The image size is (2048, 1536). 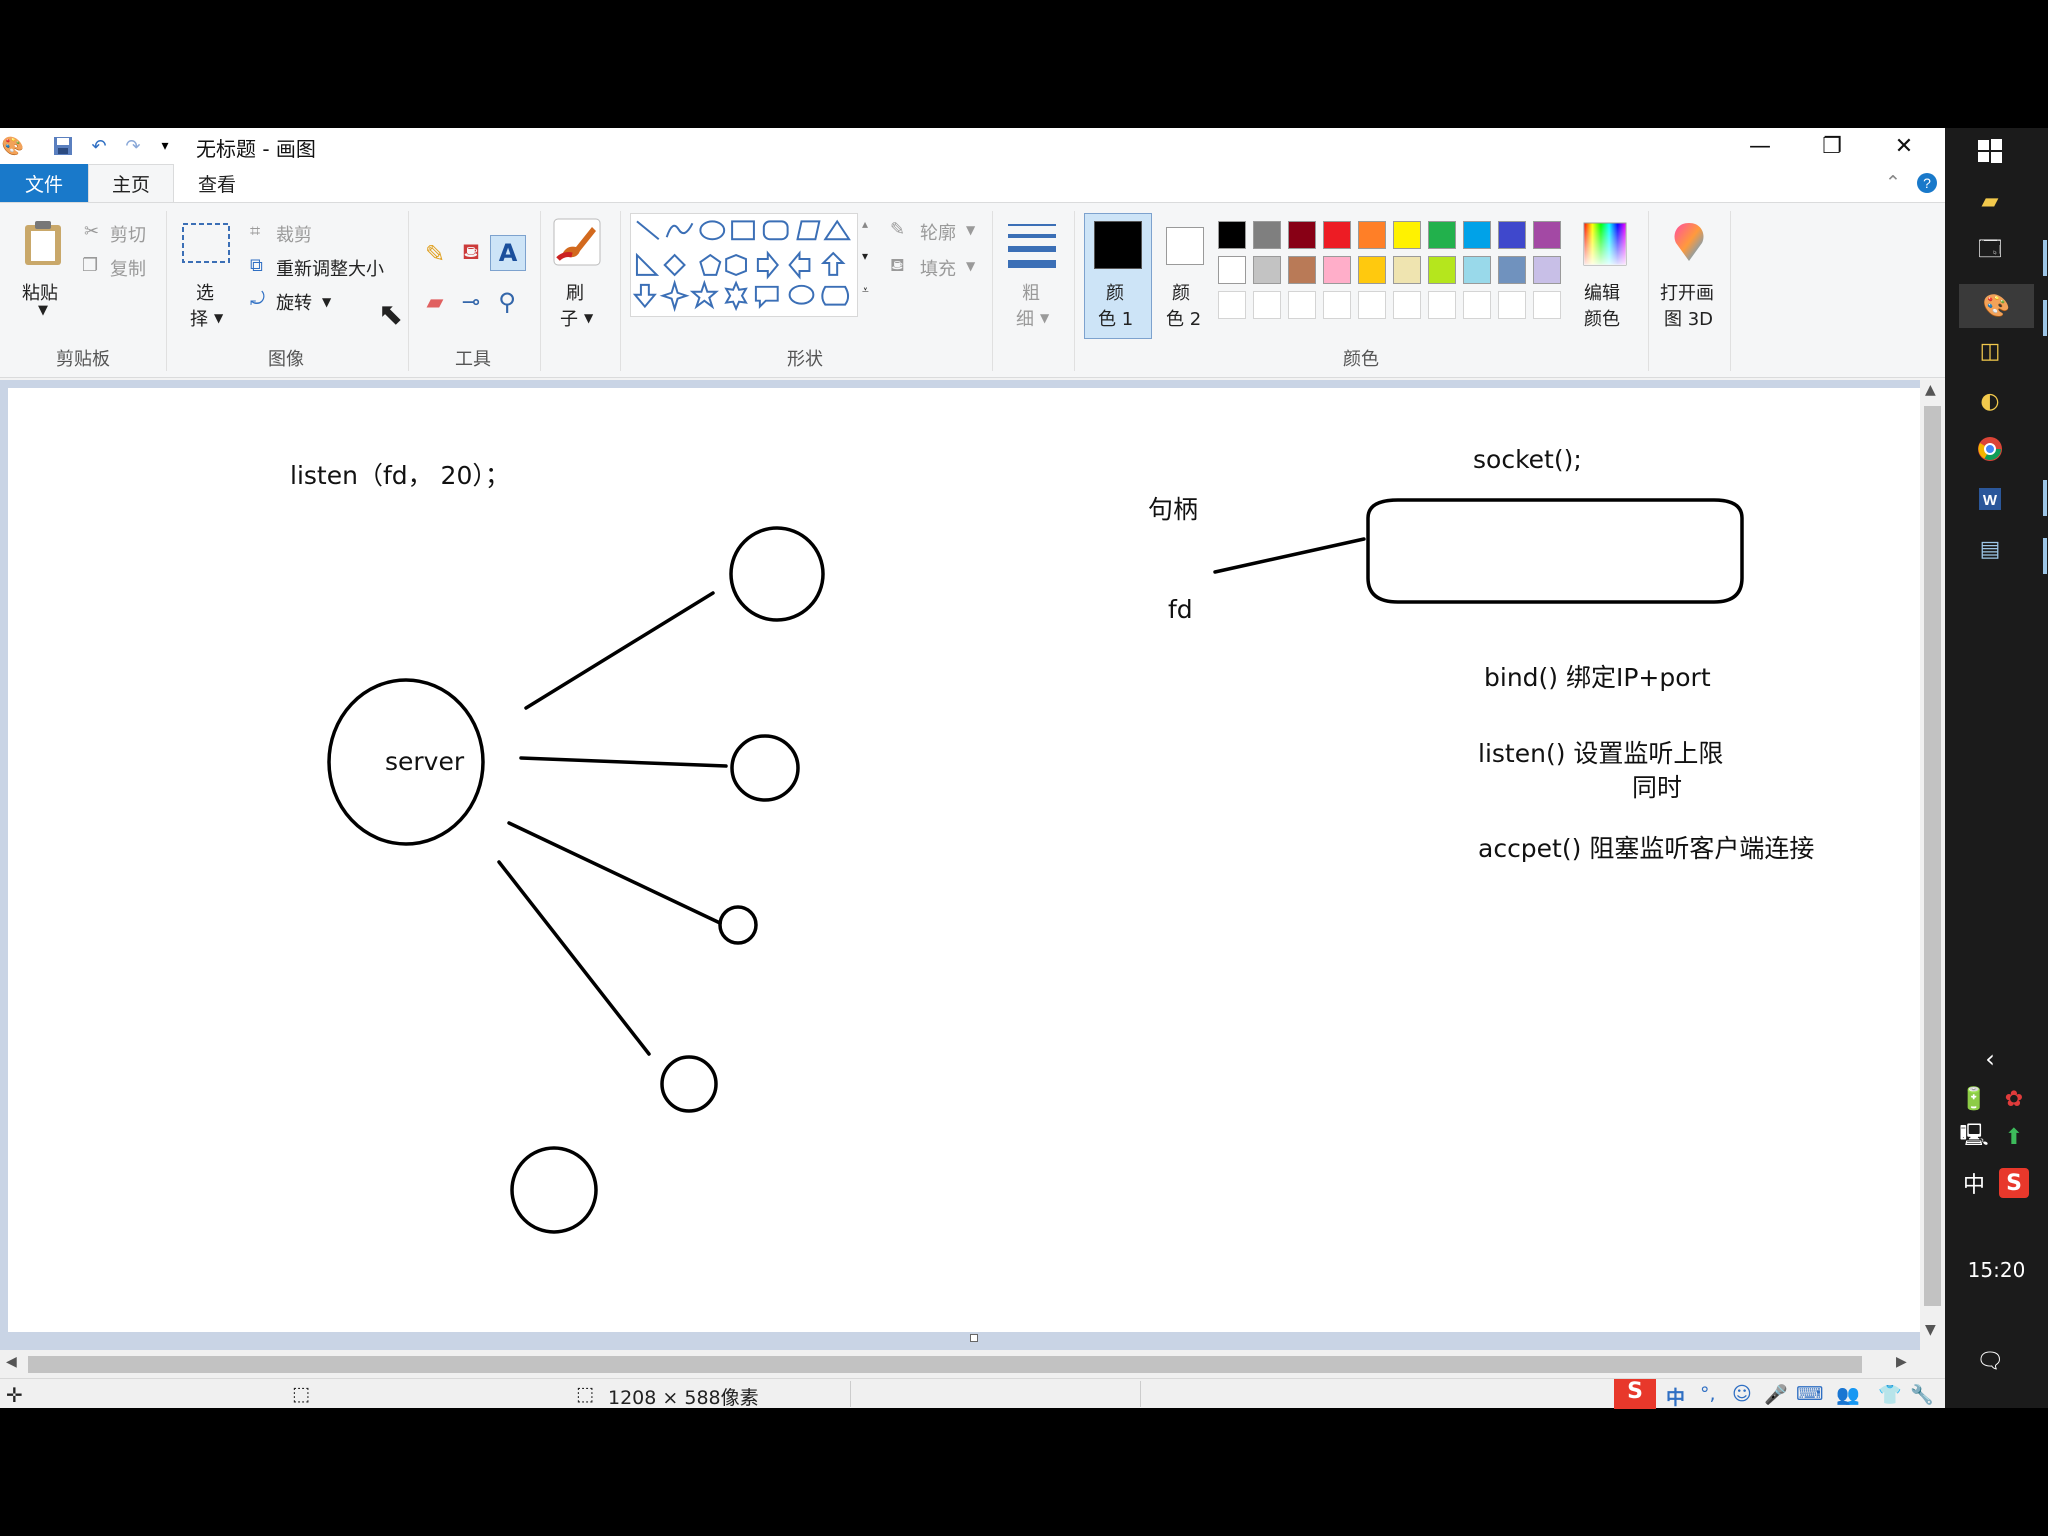 What do you see at coordinates (1776, 1394) in the screenshot?
I see `microphone-icon: 🎤` at bounding box center [1776, 1394].